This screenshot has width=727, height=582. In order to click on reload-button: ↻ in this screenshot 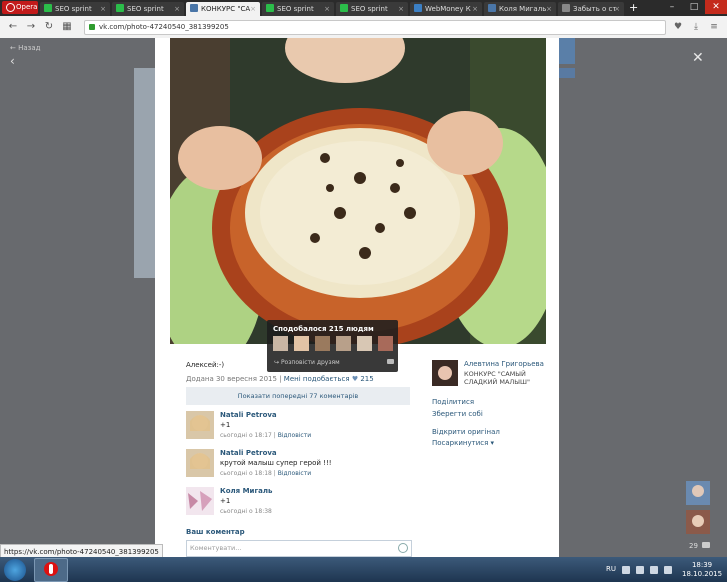, I will do `click(49, 27)`.